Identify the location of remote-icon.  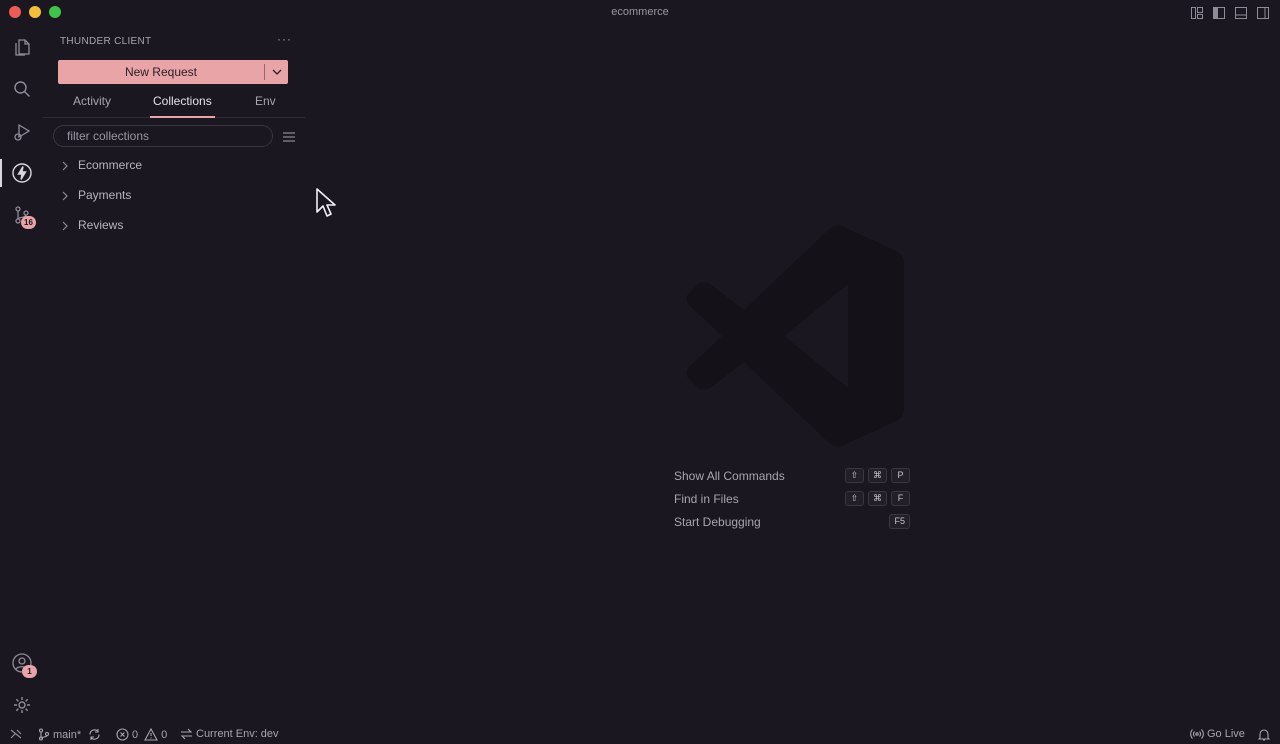
(16, 734).